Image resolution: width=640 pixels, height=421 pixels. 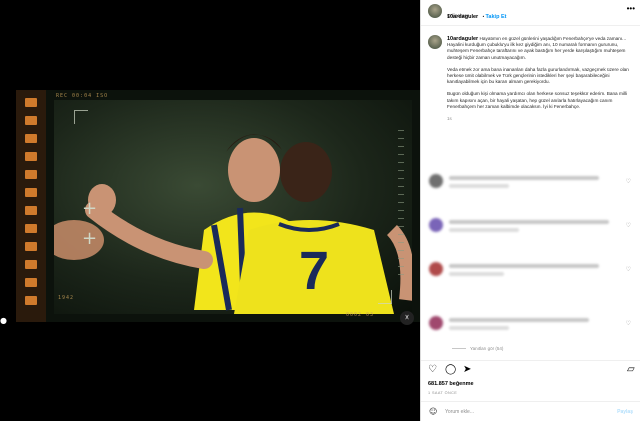 What do you see at coordinates (31, 206) in the screenshot?
I see `film-strip-decoration` at bounding box center [31, 206].